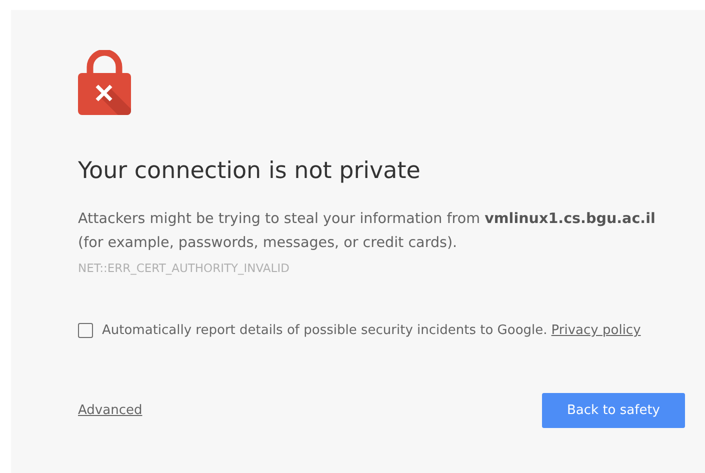 This screenshot has width=705, height=473. What do you see at coordinates (613, 410) in the screenshot?
I see `back-to-safety-button: Back to safety` at bounding box center [613, 410].